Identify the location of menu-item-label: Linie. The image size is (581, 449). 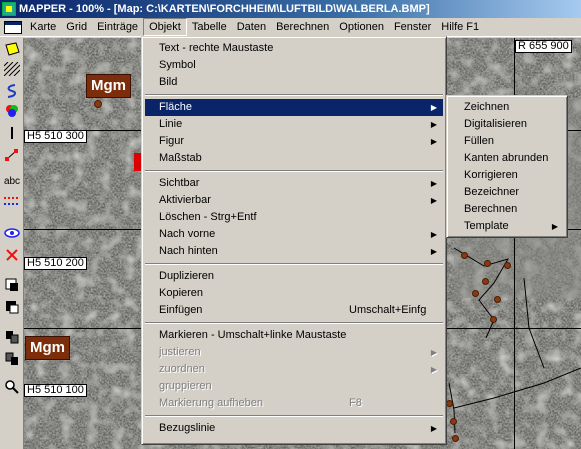
(171, 124).